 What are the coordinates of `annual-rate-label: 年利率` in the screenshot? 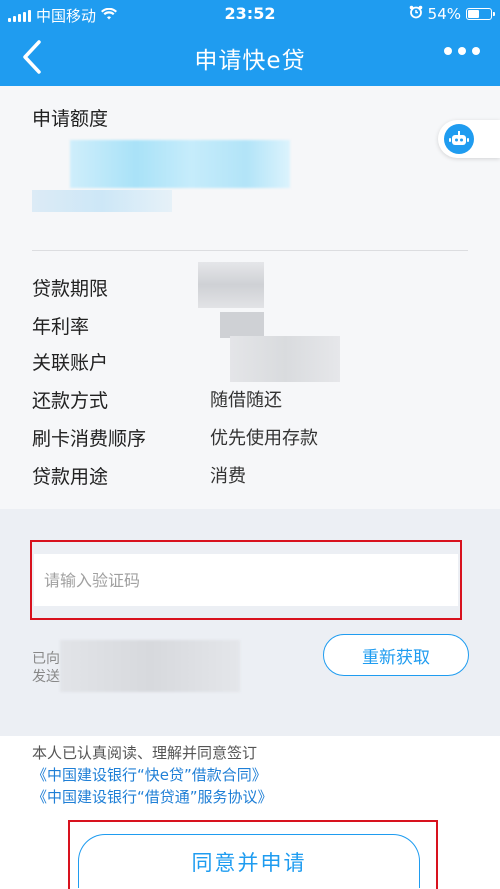 It's located at (61, 327).